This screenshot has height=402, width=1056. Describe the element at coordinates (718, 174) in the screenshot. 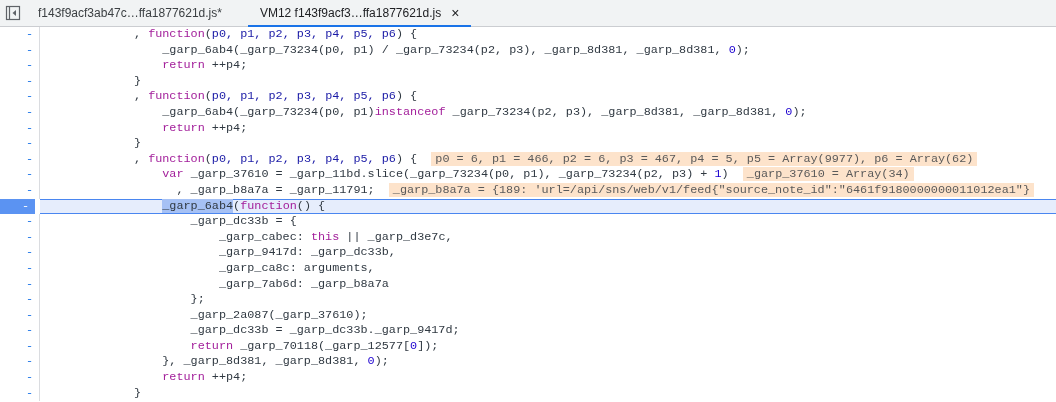

I see `code-number: 1` at that location.